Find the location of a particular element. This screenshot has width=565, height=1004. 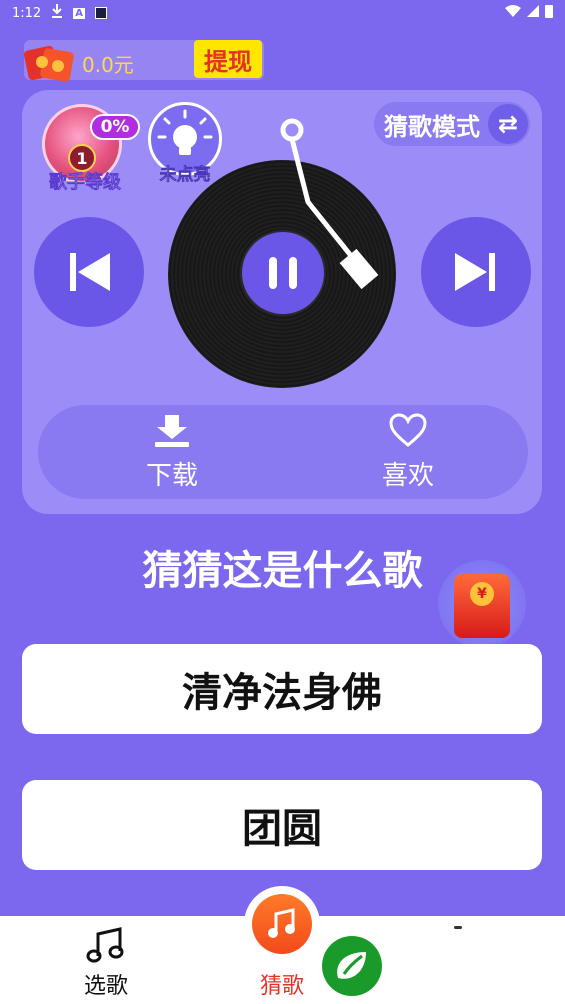

previous-button is located at coordinates (89, 272).